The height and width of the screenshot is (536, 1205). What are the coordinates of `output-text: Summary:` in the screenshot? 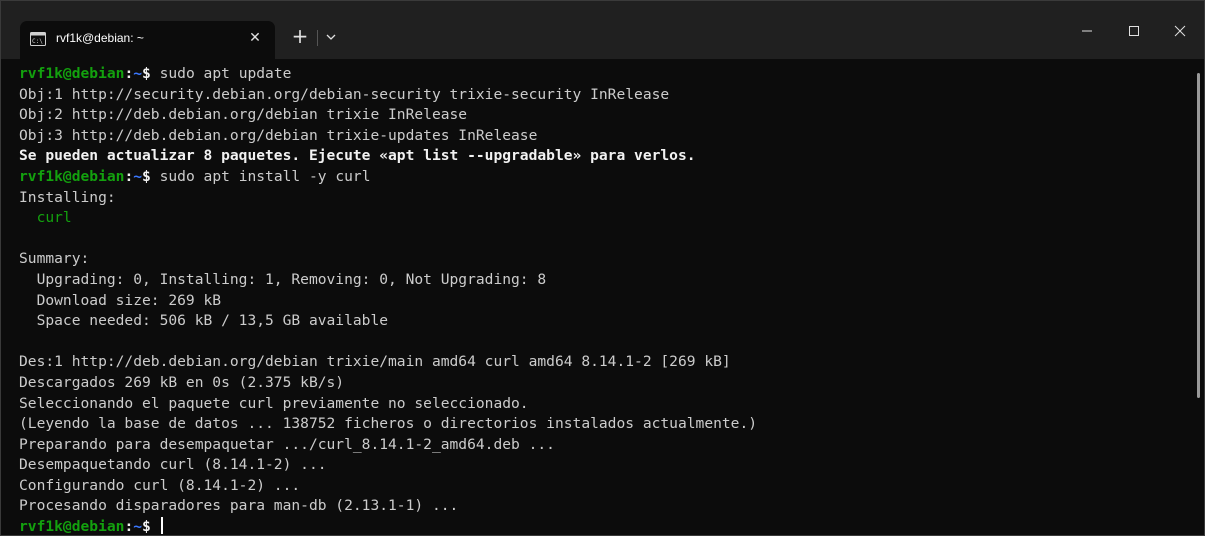 It's located at (54, 259).